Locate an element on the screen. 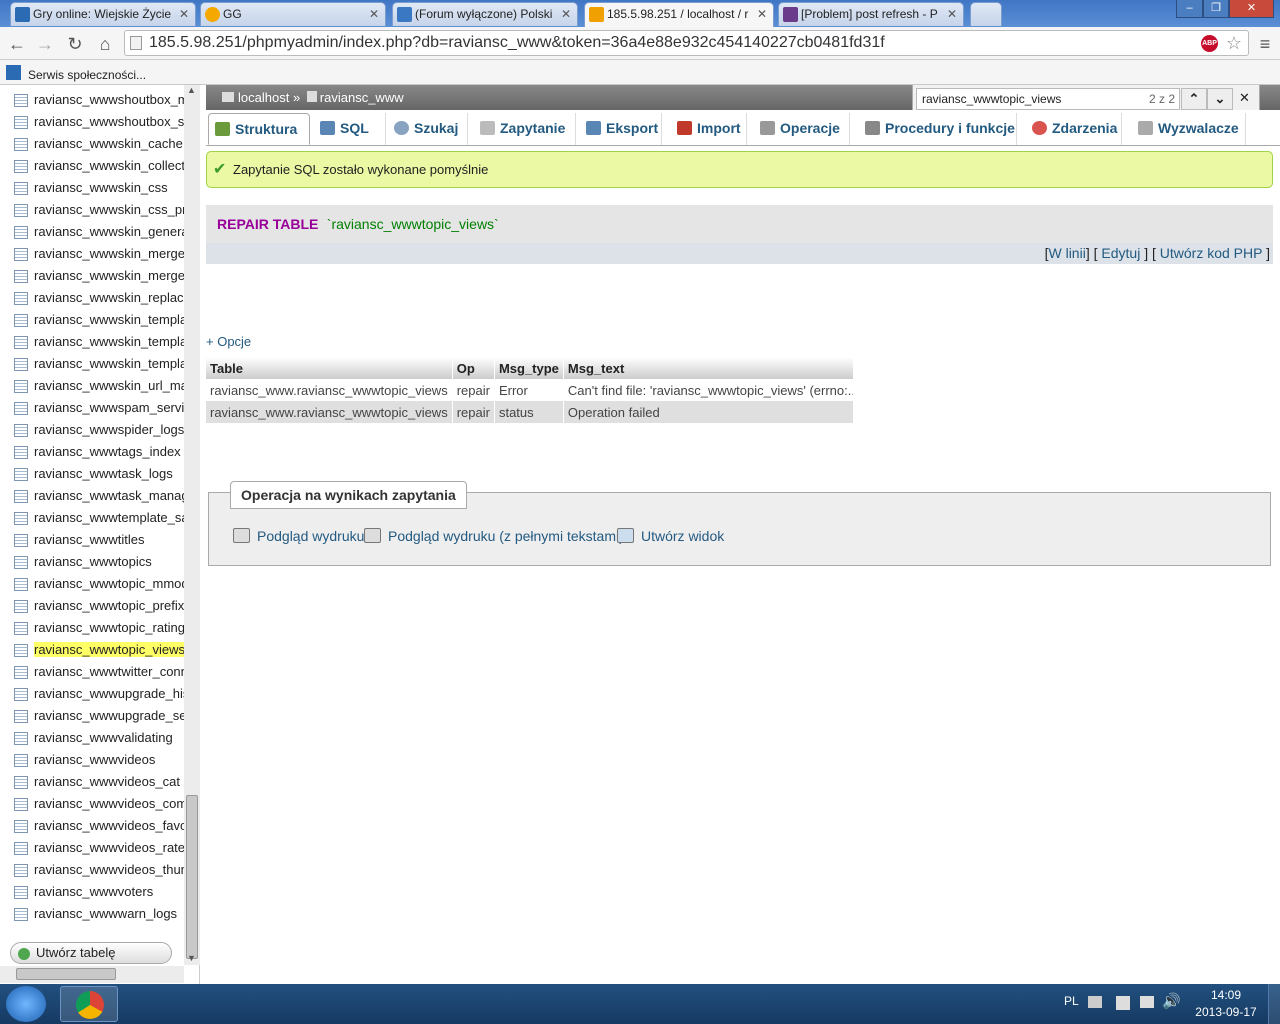 The width and height of the screenshot is (1280, 1024). sidebar-table-item: raviansc_wwwskin_collect is located at coordinates (99, 166).